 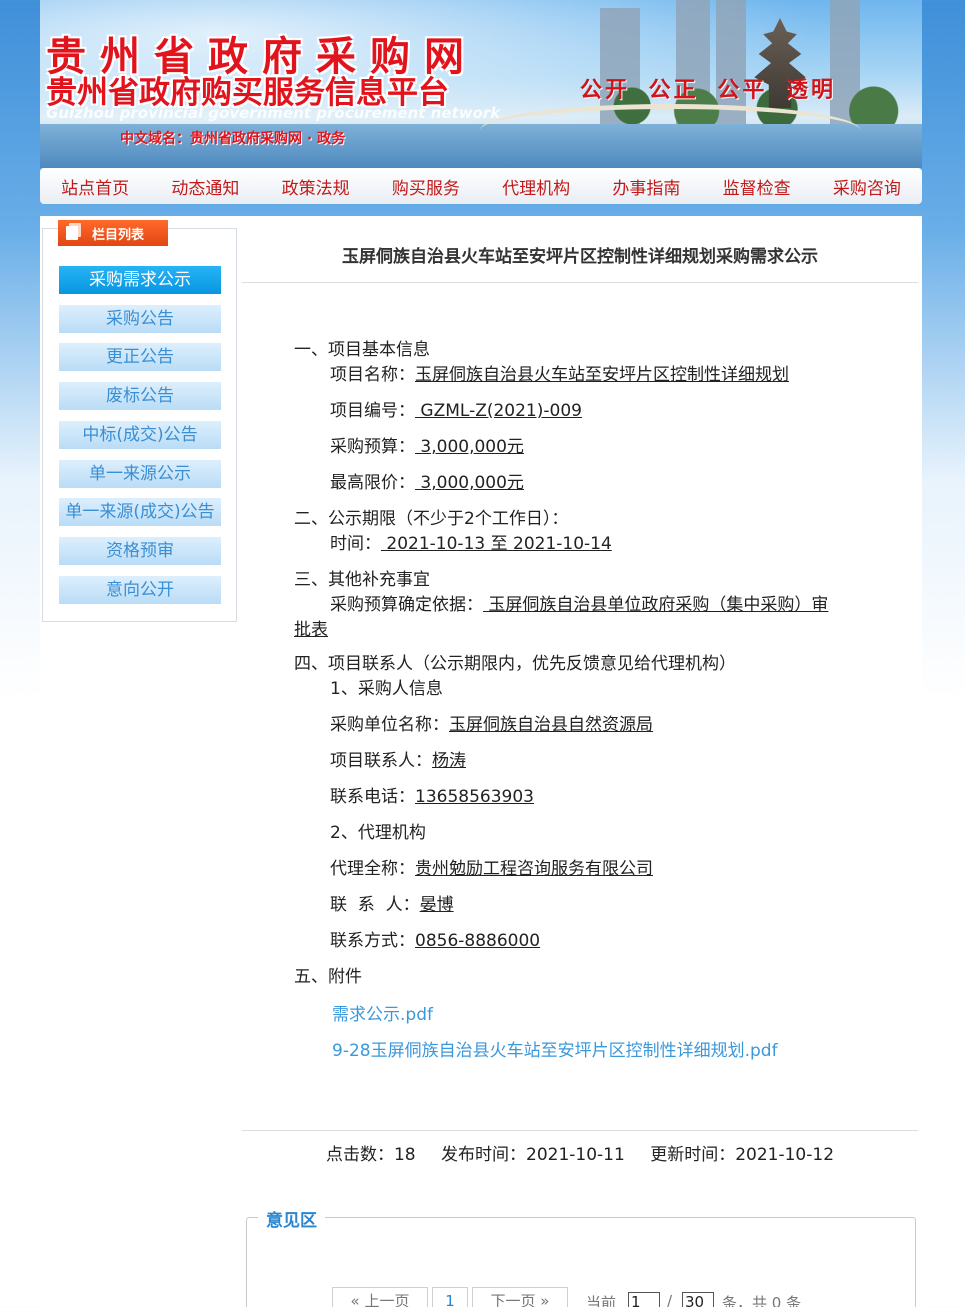 What do you see at coordinates (372, 797) in the screenshot?
I see `phone-label: 联系电话：` at bounding box center [372, 797].